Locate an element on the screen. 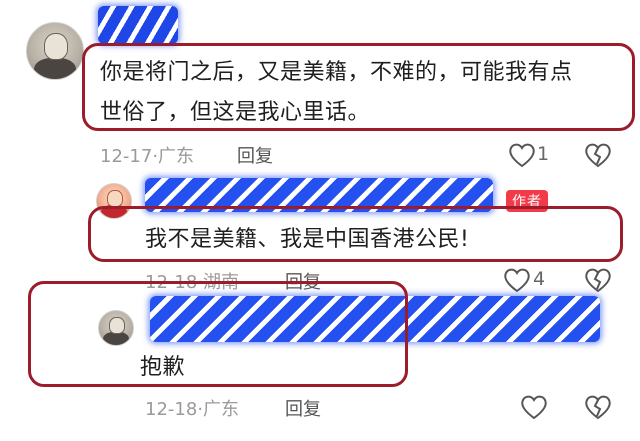  like-count: 1 is located at coordinates (543, 154).